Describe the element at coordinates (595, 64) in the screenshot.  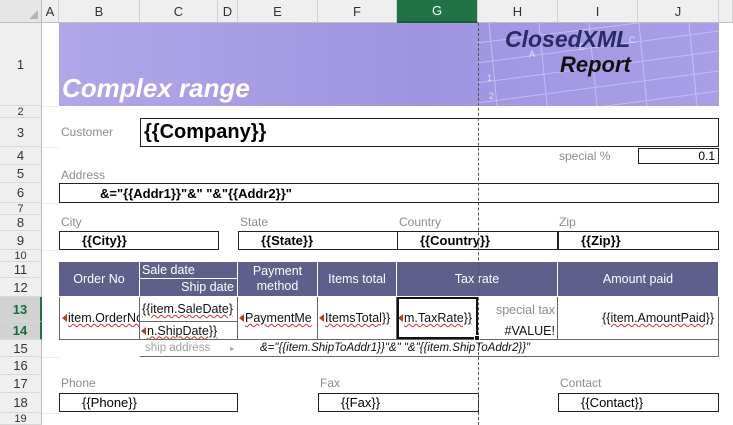
I see `logo-text-report: Report` at that location.